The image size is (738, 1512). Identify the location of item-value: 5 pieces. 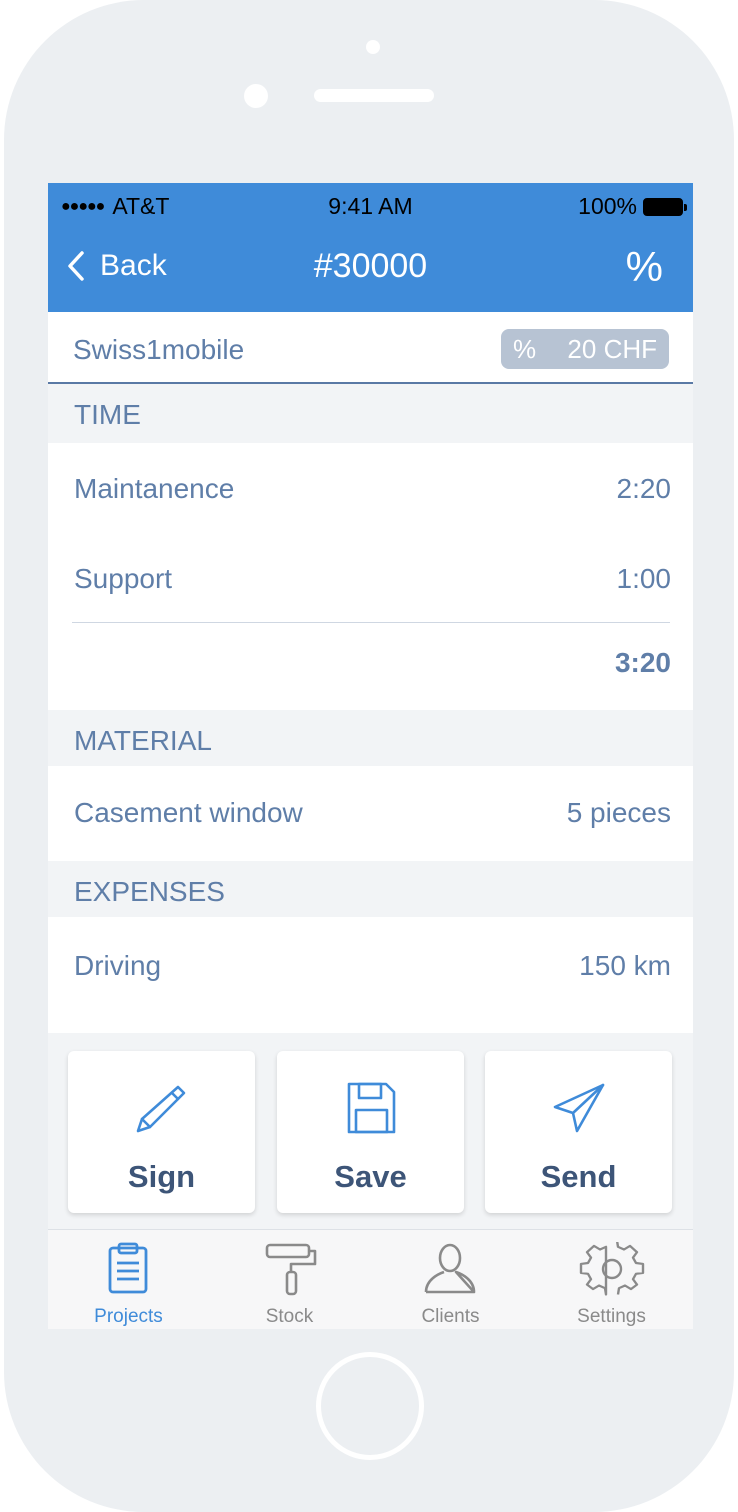
(618, 812).